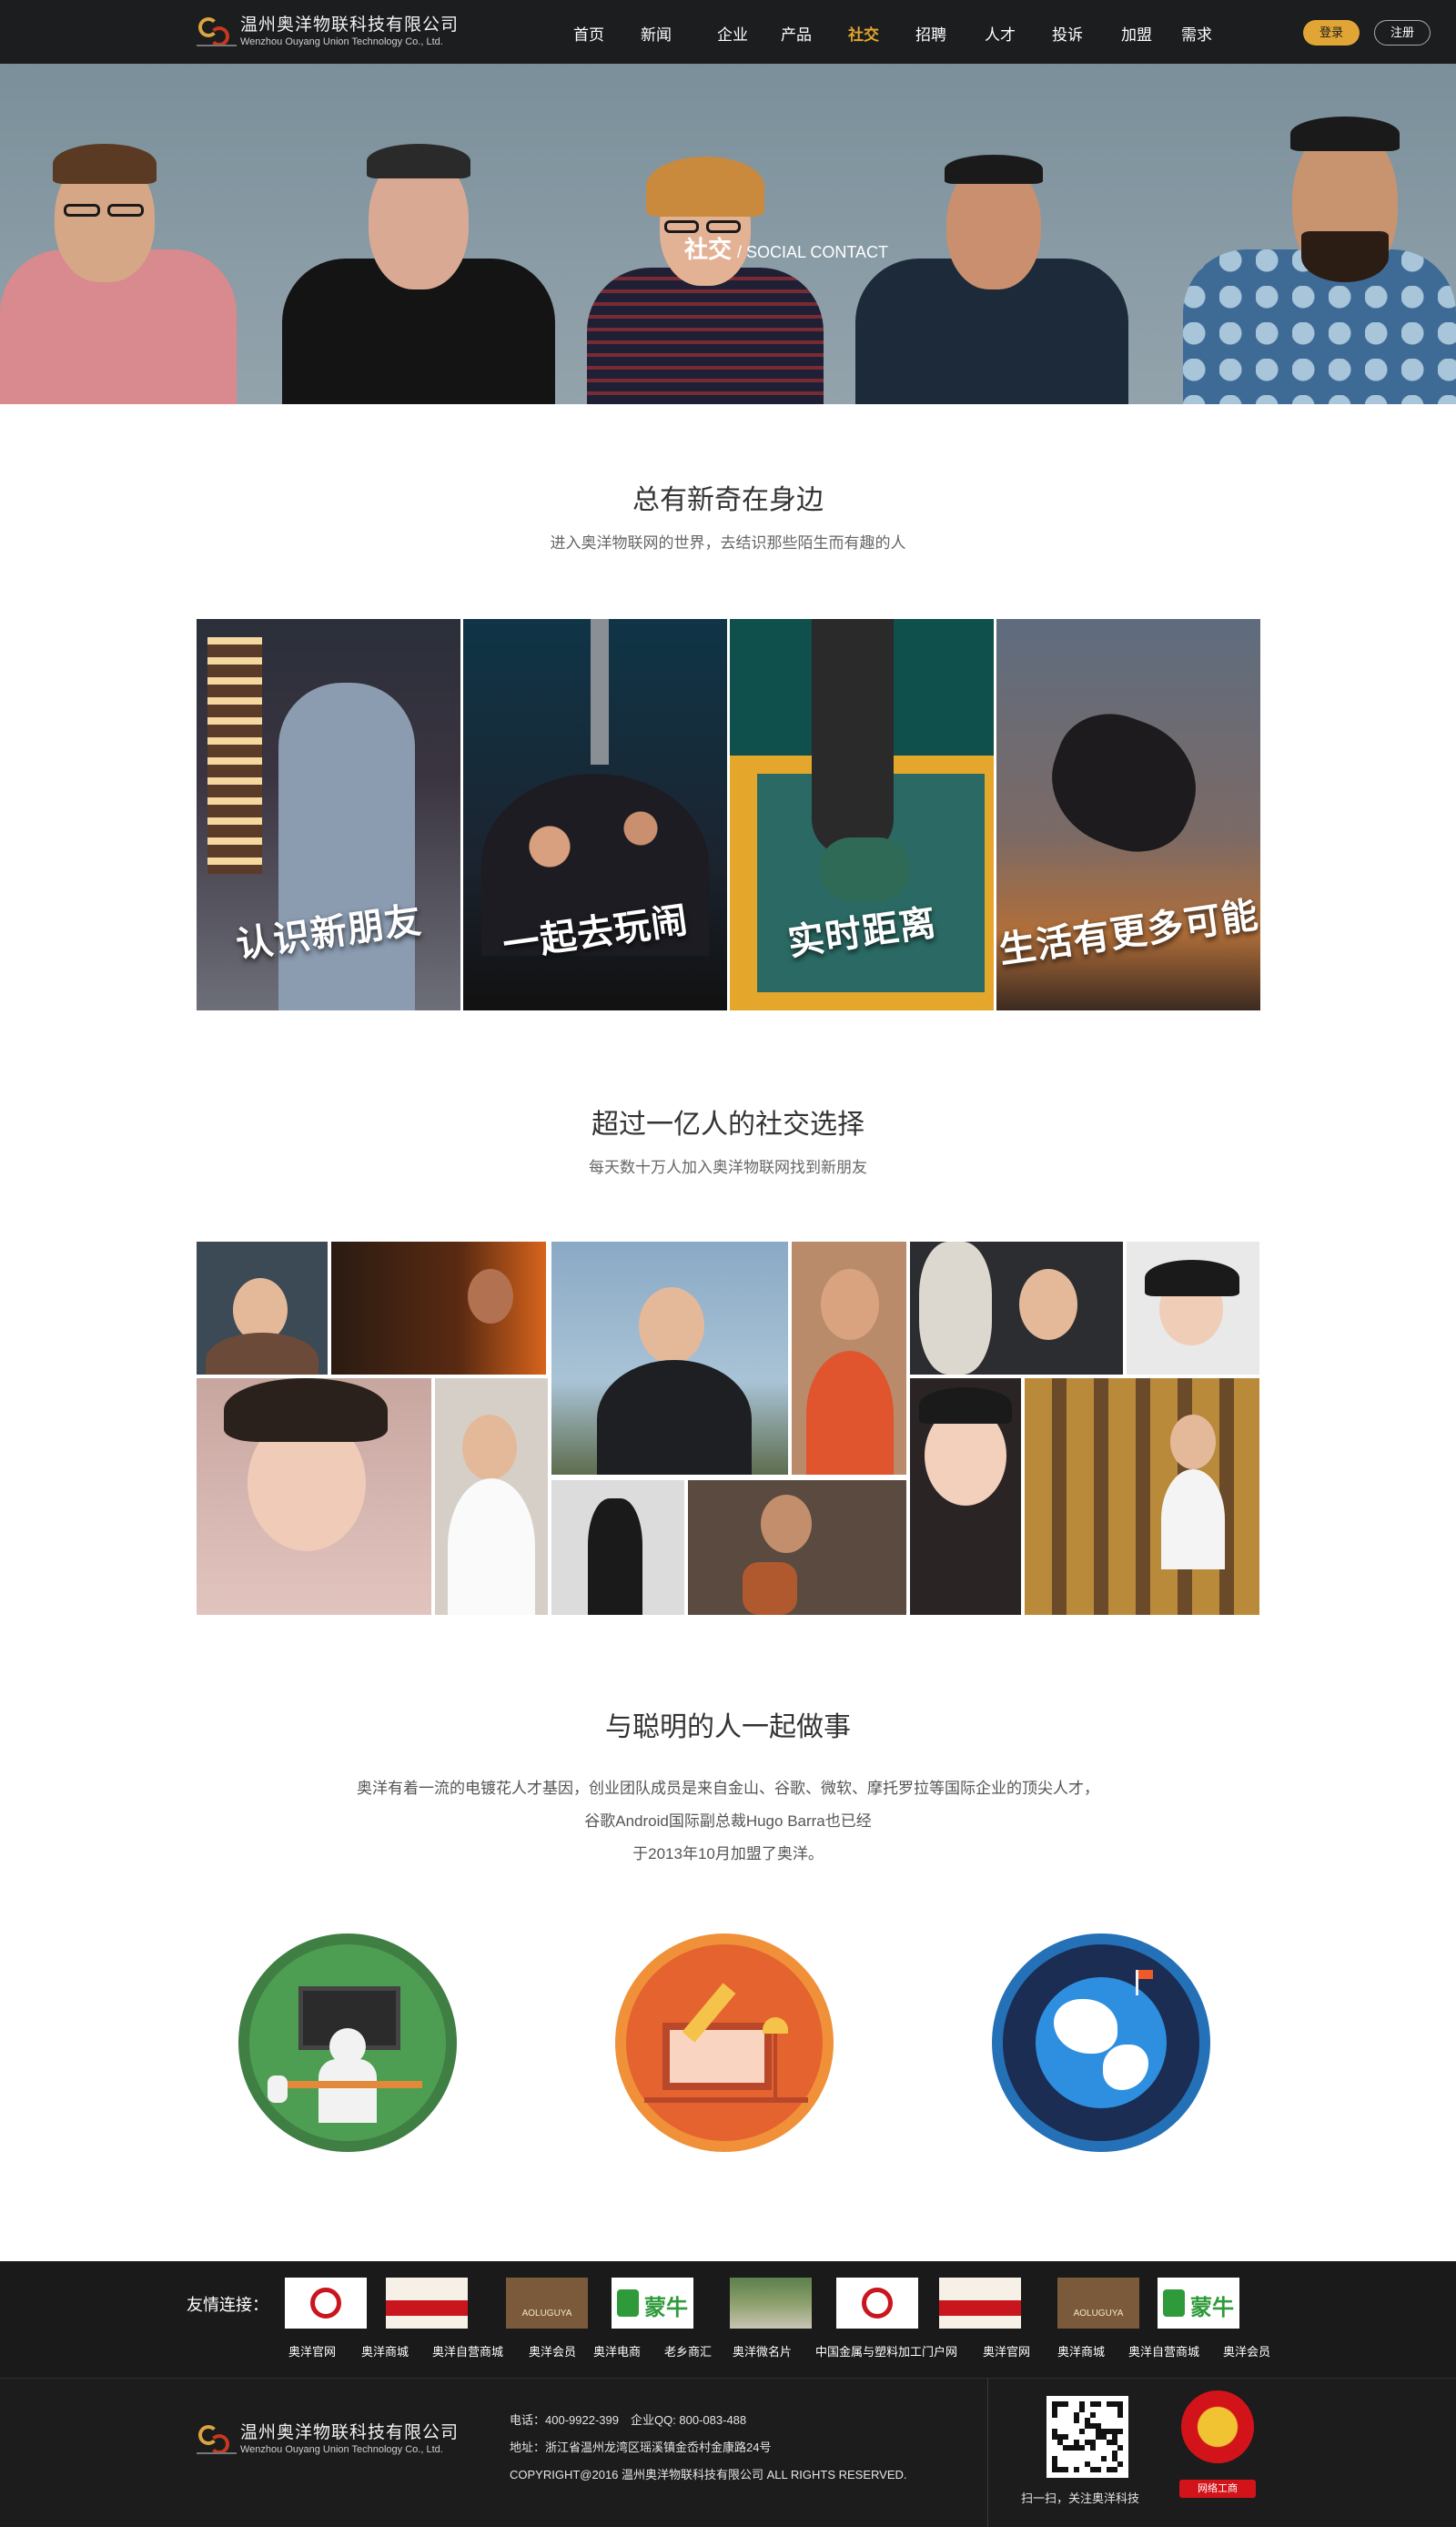  I want to click on globe-illustration-icon, so click(1101, 2042).